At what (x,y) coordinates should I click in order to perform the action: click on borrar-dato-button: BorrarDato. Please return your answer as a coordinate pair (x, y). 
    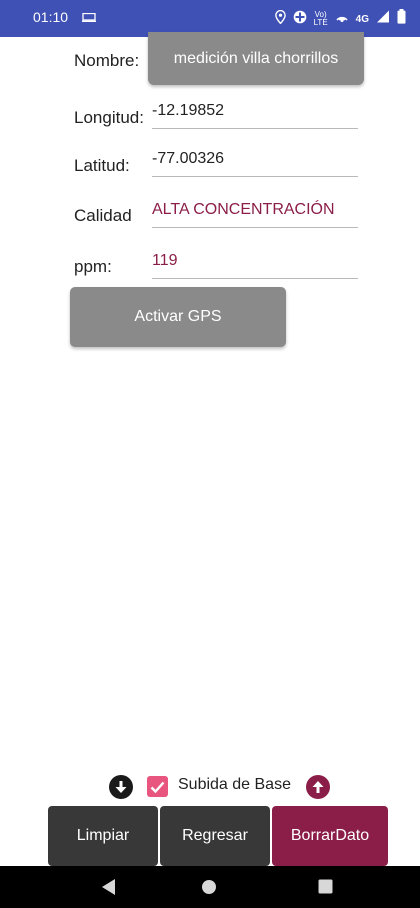
    Looking at the image, I should click on (330, 836).